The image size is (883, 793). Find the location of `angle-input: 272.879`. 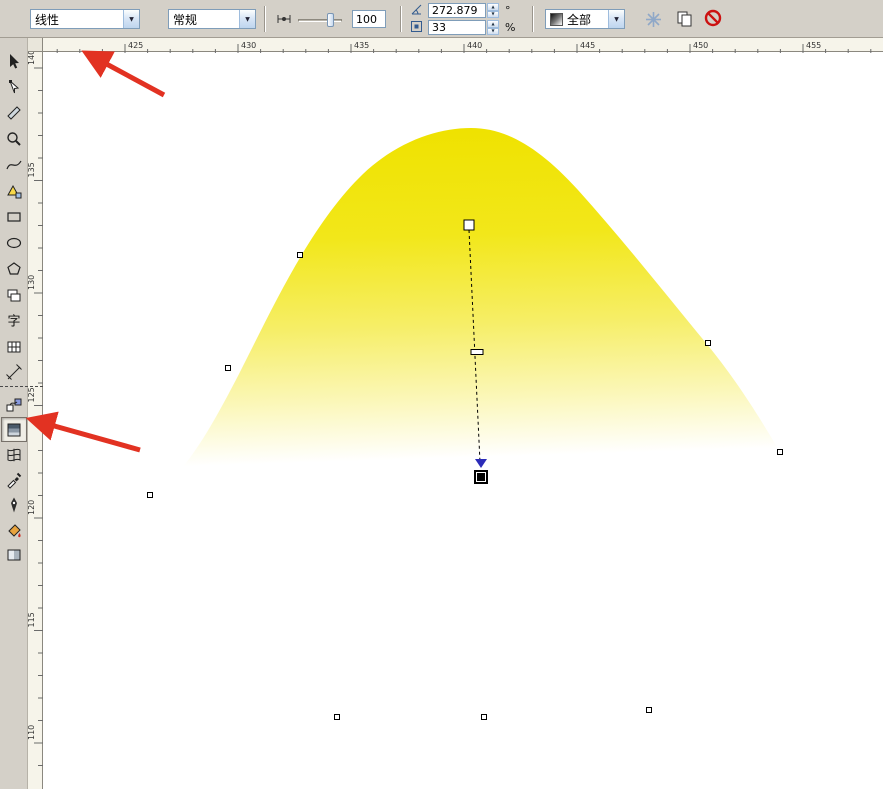

angle-input: 272.879 is located at coordinates (457, 10).